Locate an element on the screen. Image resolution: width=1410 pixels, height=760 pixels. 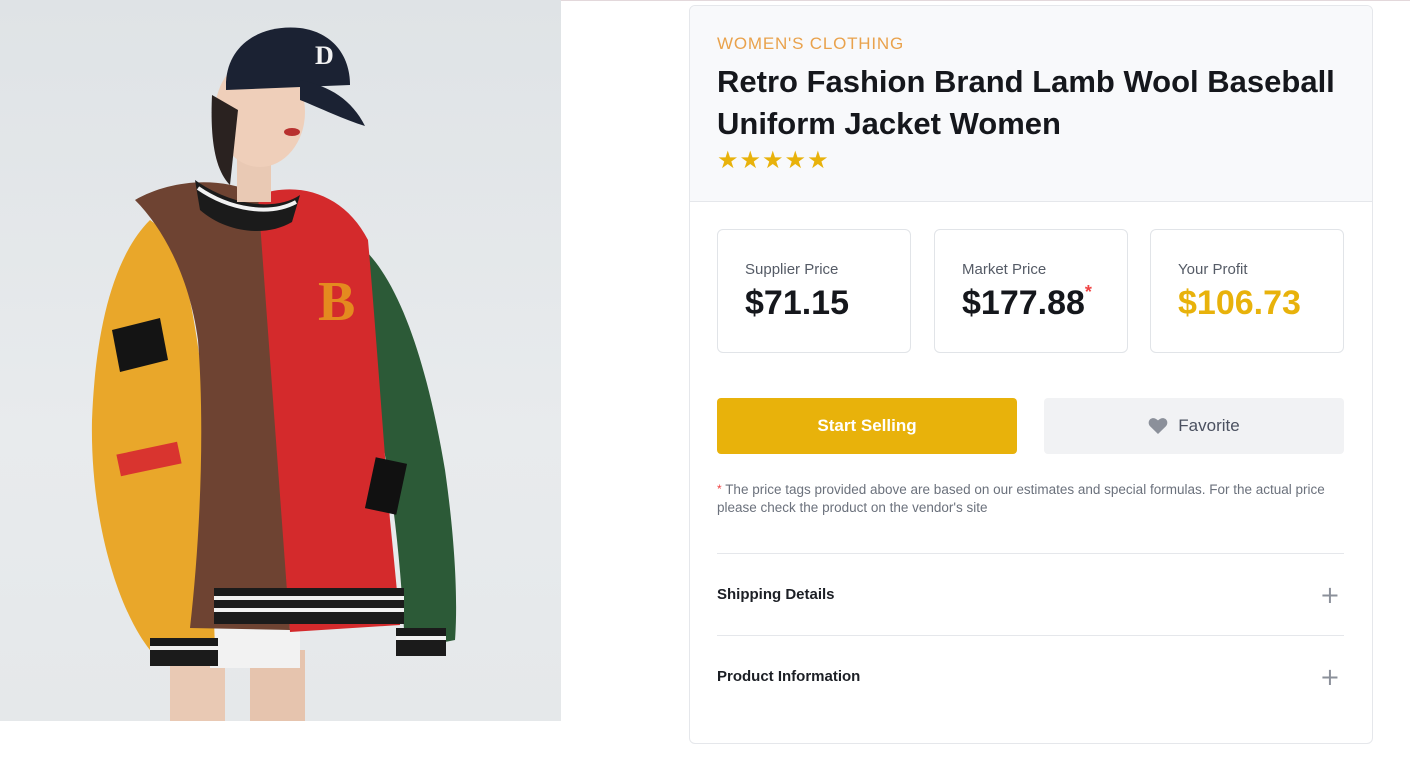
market-price-value: $177.88 is located at coordinates (1023, 303).